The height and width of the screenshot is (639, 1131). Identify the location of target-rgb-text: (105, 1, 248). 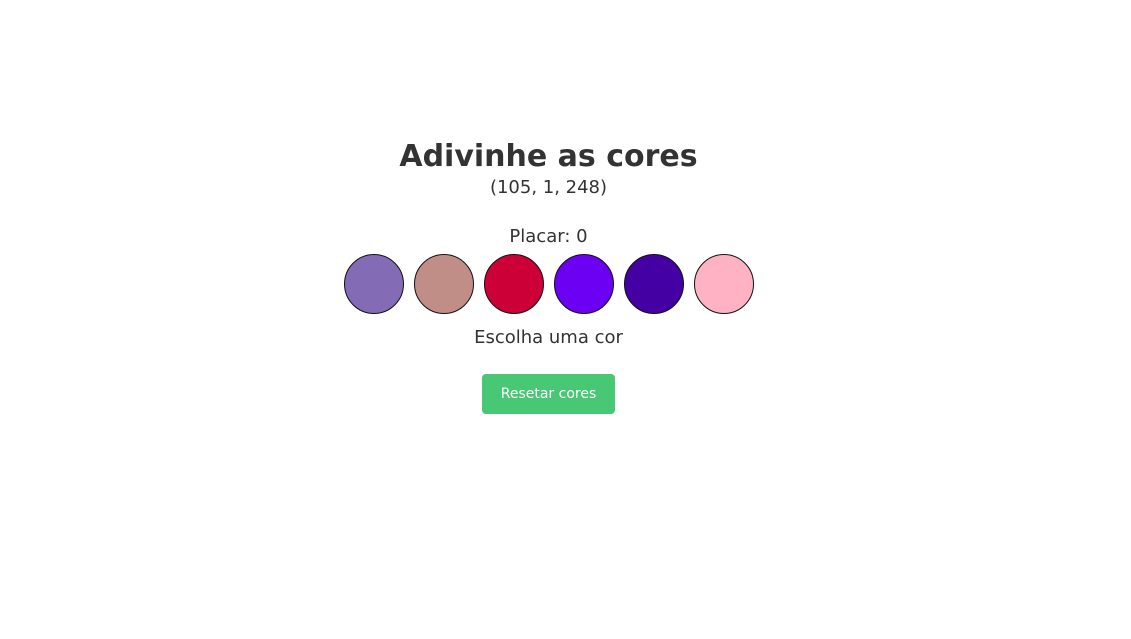
(548, 187).